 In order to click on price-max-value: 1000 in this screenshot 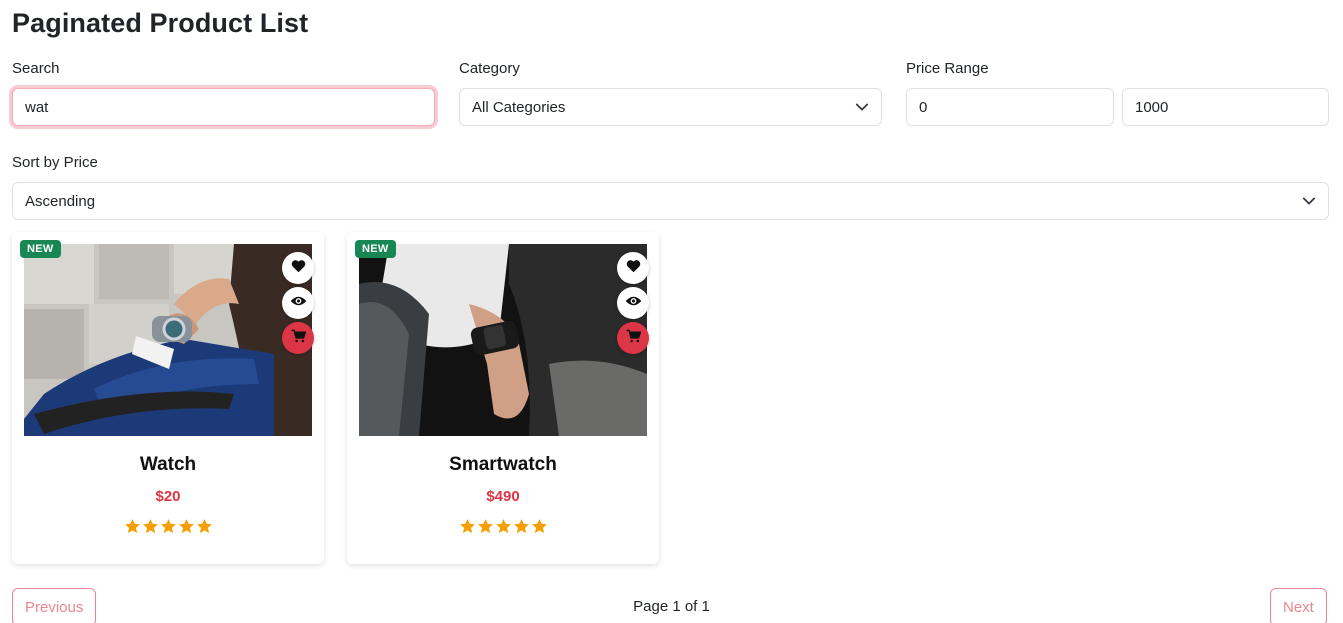, I will do `click(1152, 107)`.